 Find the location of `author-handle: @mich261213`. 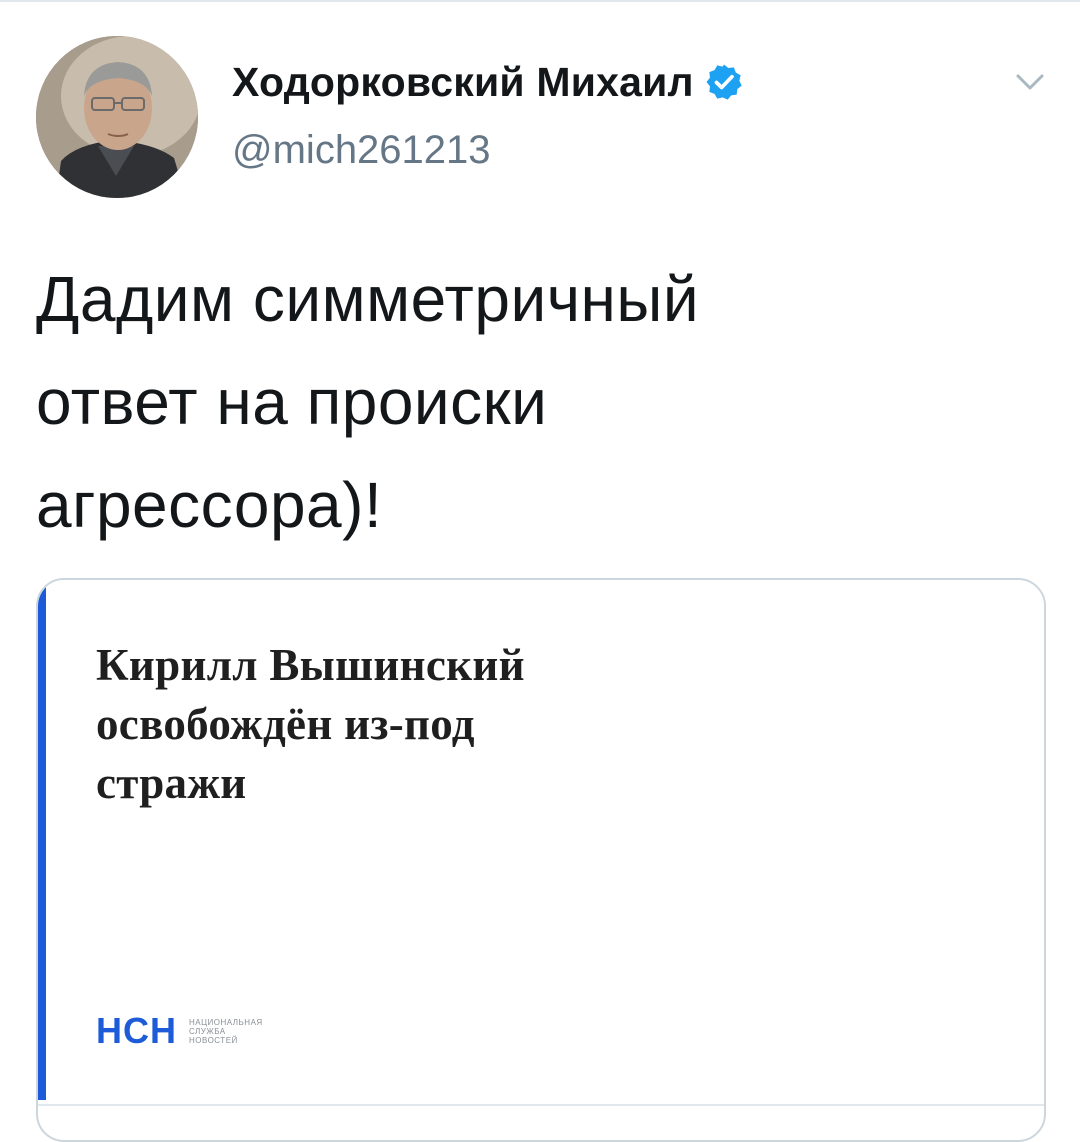

author-handle: @mich261213 is located at coordinates (361, 150).